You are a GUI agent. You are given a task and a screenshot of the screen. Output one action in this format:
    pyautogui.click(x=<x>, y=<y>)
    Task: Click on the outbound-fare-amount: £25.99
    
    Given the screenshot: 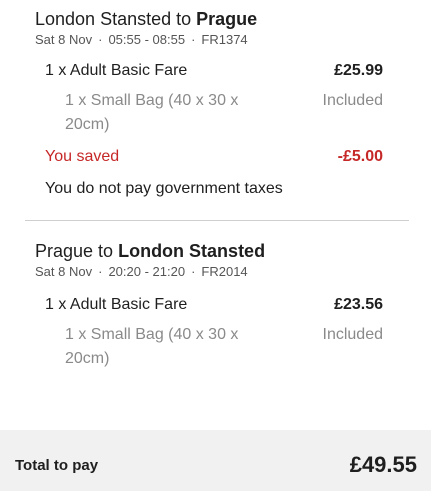 What is the action you would take?
    pyautogui.click(x=358, y=70)
    